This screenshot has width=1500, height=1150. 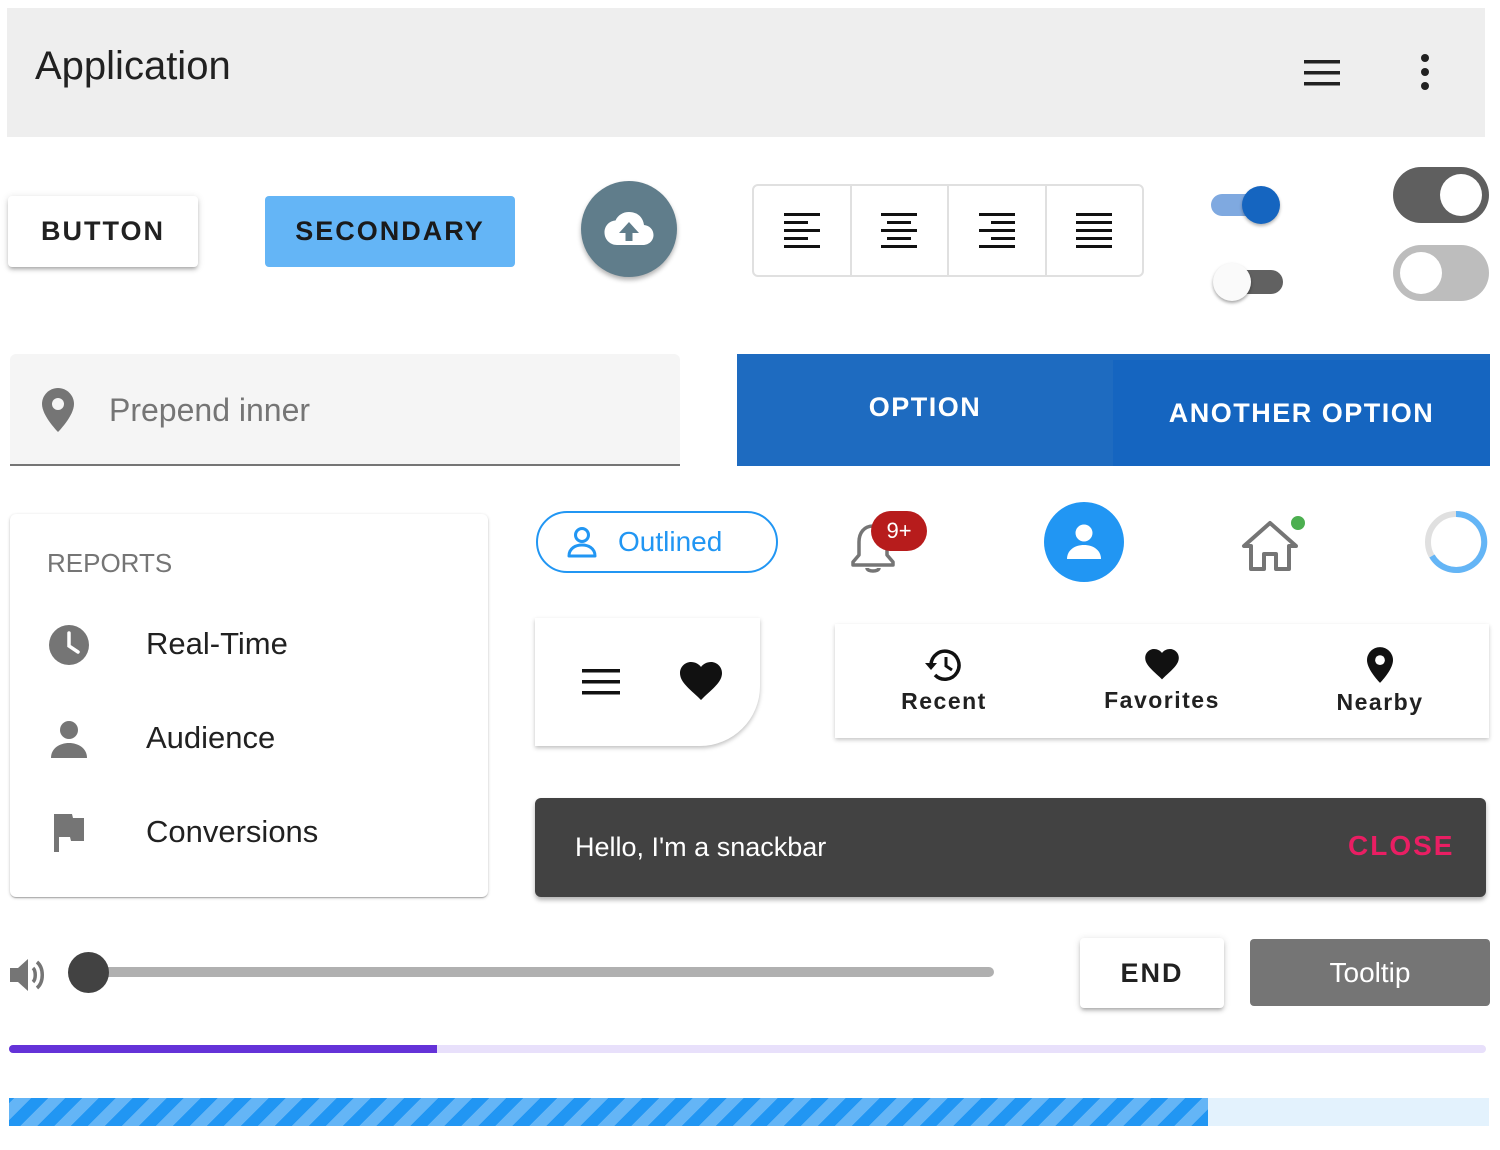 I want to click on end-button: END, so click(x=1152, y=973).